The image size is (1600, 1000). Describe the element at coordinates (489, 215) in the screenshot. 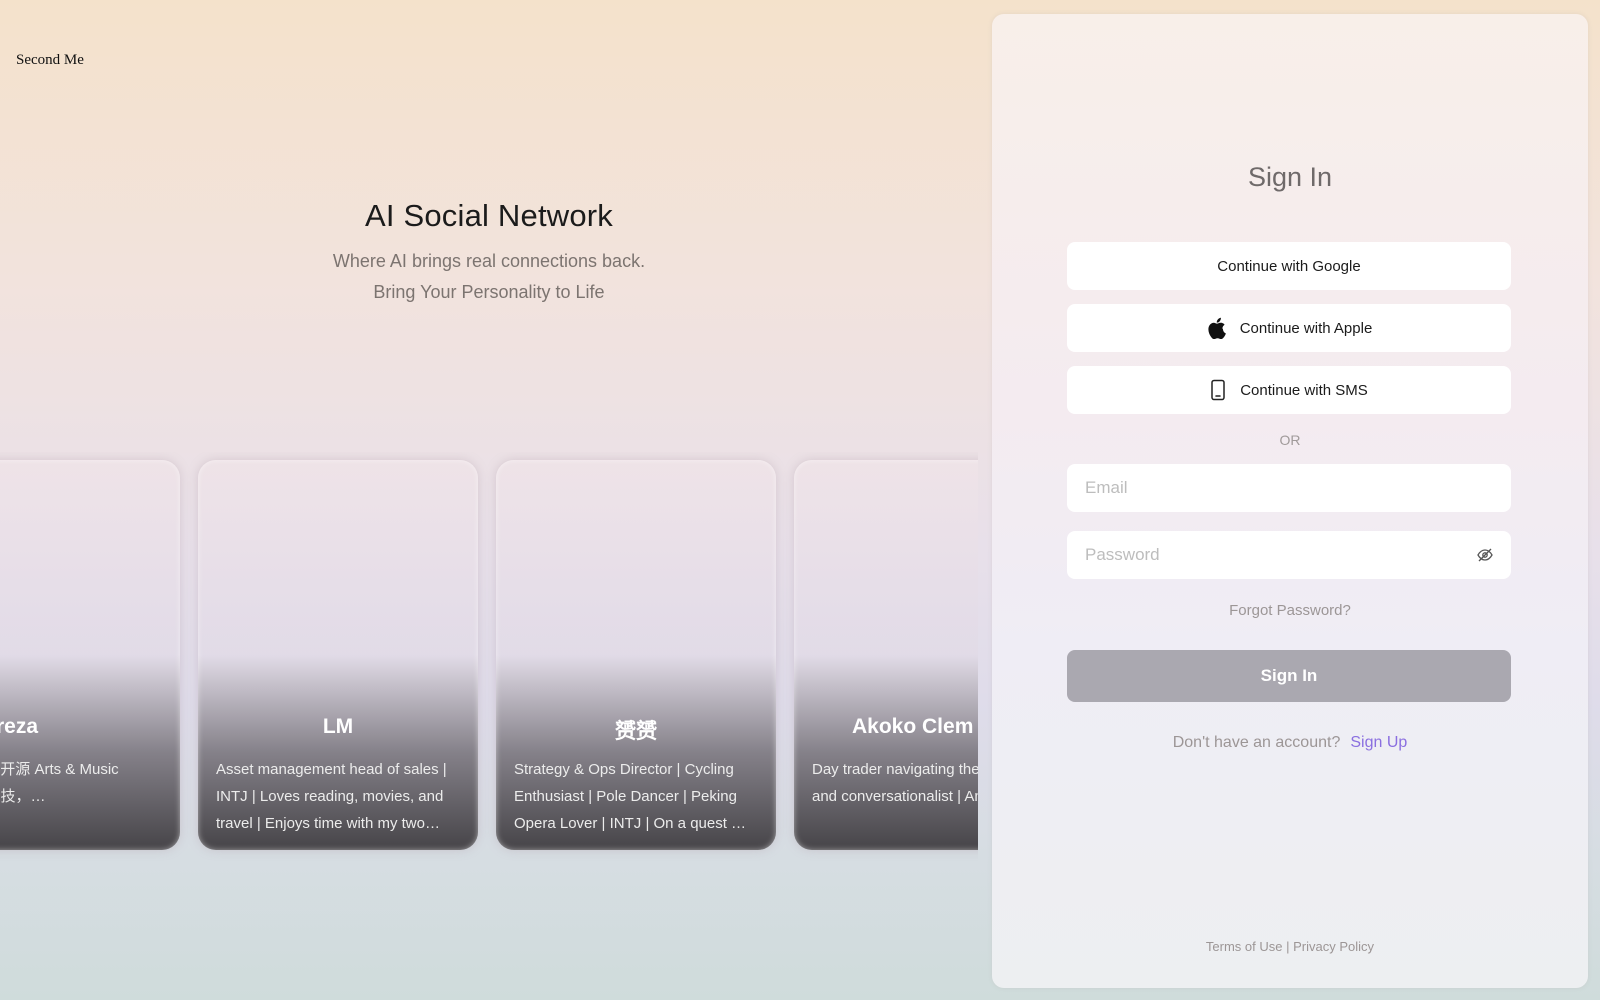

I see `hero-title: AI Social Network` at that location.